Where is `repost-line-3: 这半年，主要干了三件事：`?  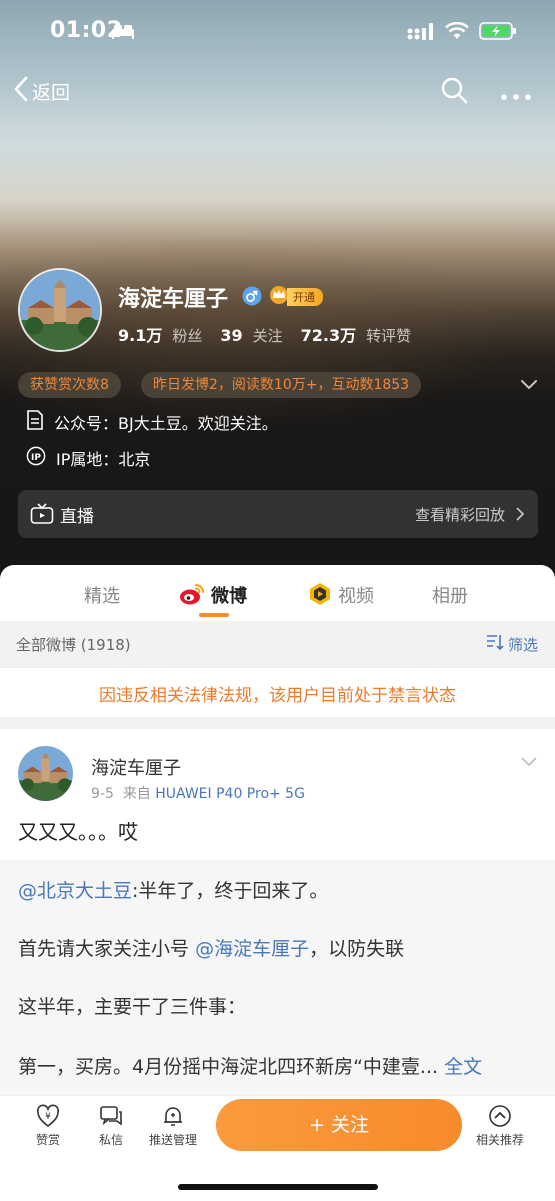
repost-line-3: 这半年，主要干了三件事： is located at coordinates (132, 1007).